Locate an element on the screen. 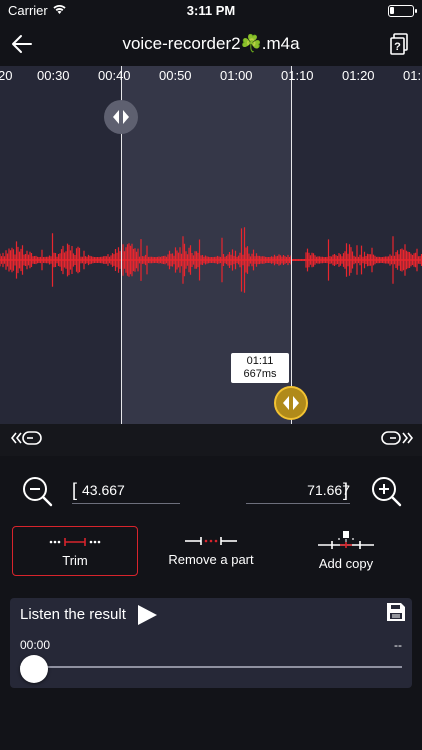 The width and height of the screenshot is (422, 750). help-document-icon: ? is located at coordinates (399, 44).